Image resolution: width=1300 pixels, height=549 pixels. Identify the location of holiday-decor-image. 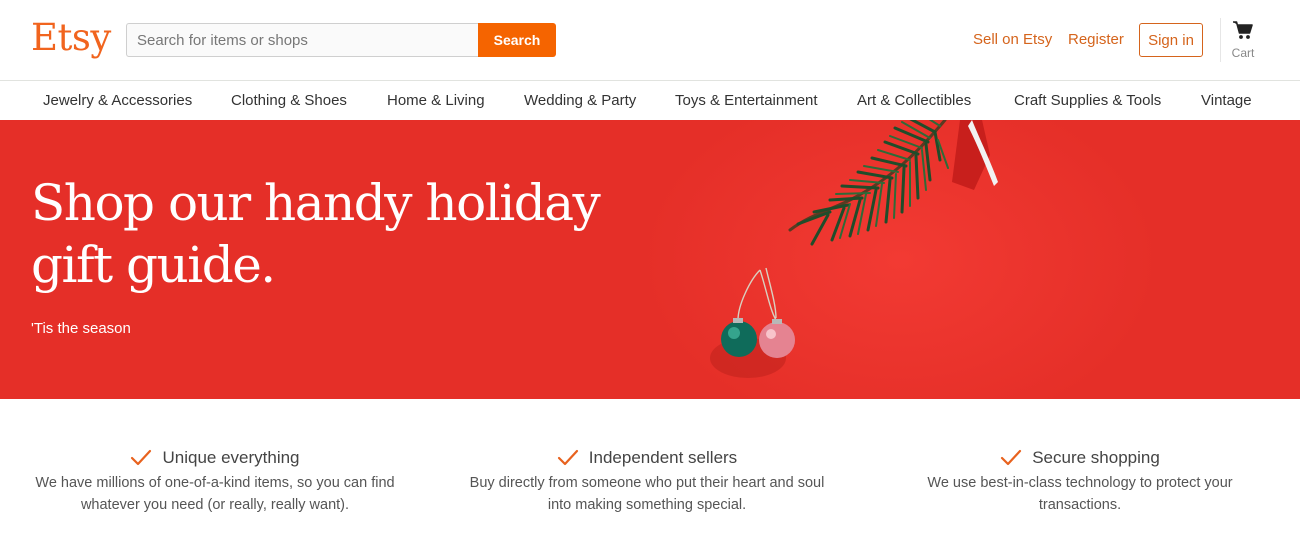
(854, 249).